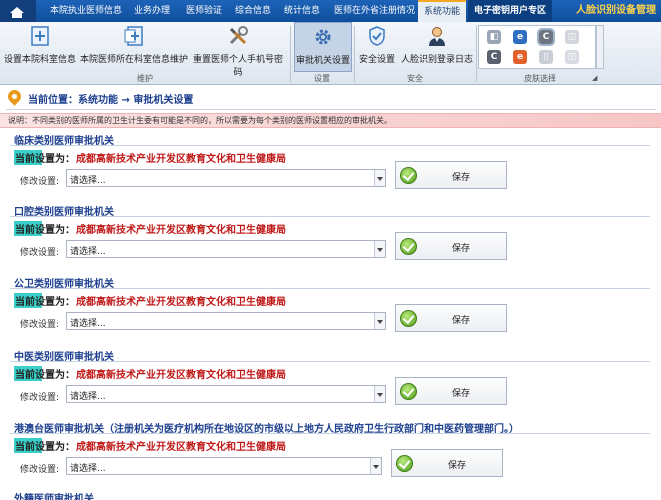 This screenshot has height=500, width=661. Describe the element at coordinates (330, 98) in the screenshot. I see `breadcrumb: 当前位置：系统功能 → 审批机关设置` at that location.